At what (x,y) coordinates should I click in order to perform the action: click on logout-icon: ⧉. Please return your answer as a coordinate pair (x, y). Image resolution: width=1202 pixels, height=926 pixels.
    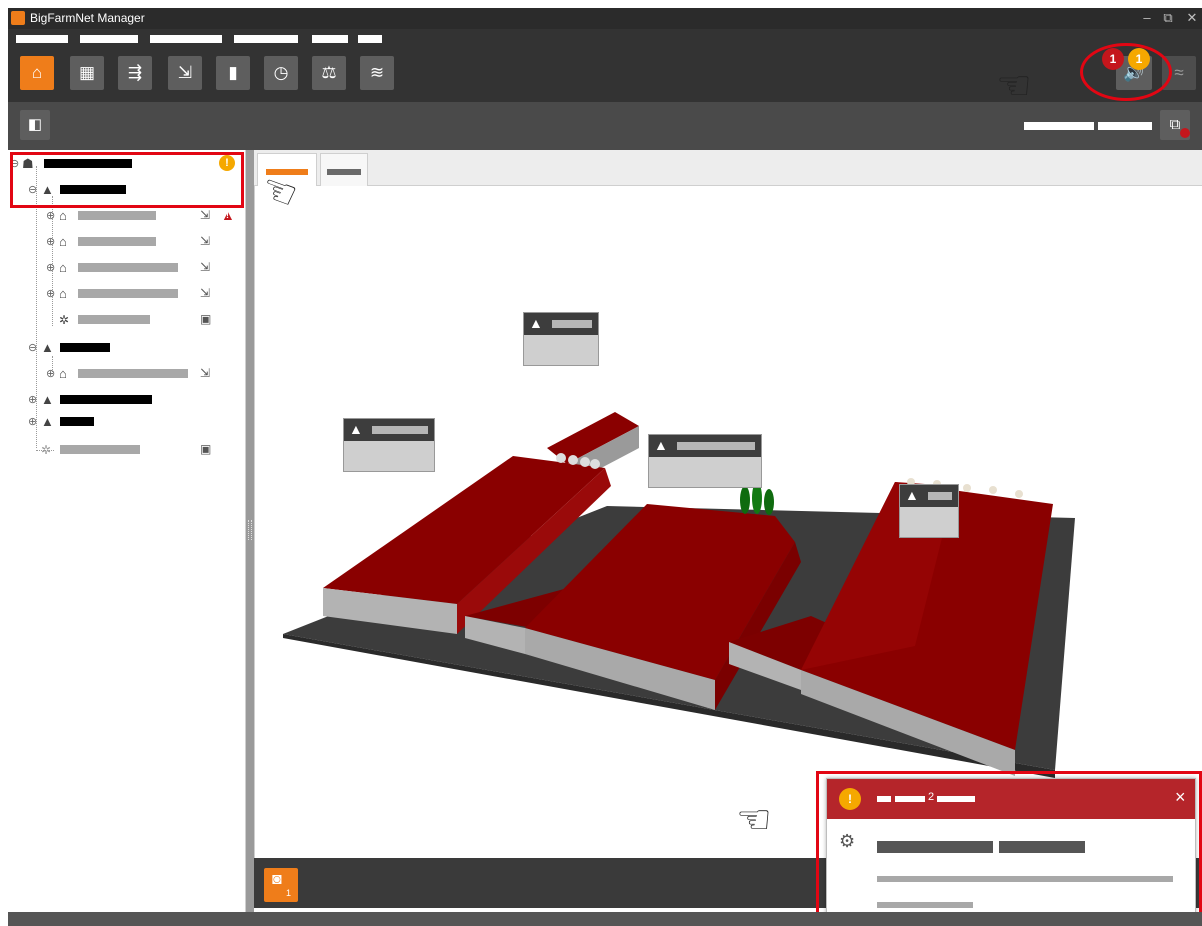
    Looking at the image, I should click on (1175, 124).